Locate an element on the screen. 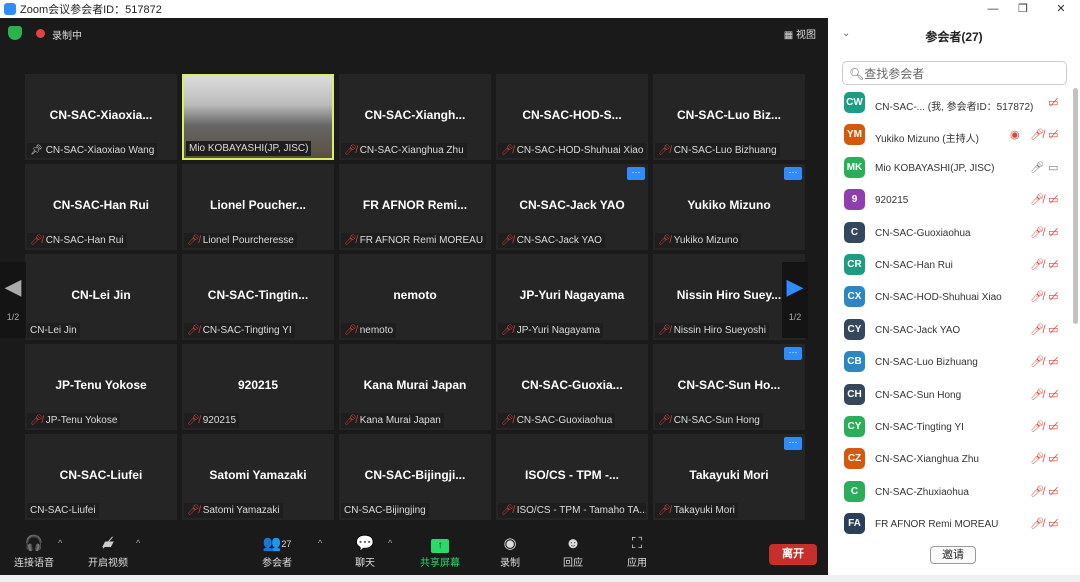 The height and width of the screenshot is (582, 1080). participants-button: 👥27 参会者 is located at coordinates (277, 551).